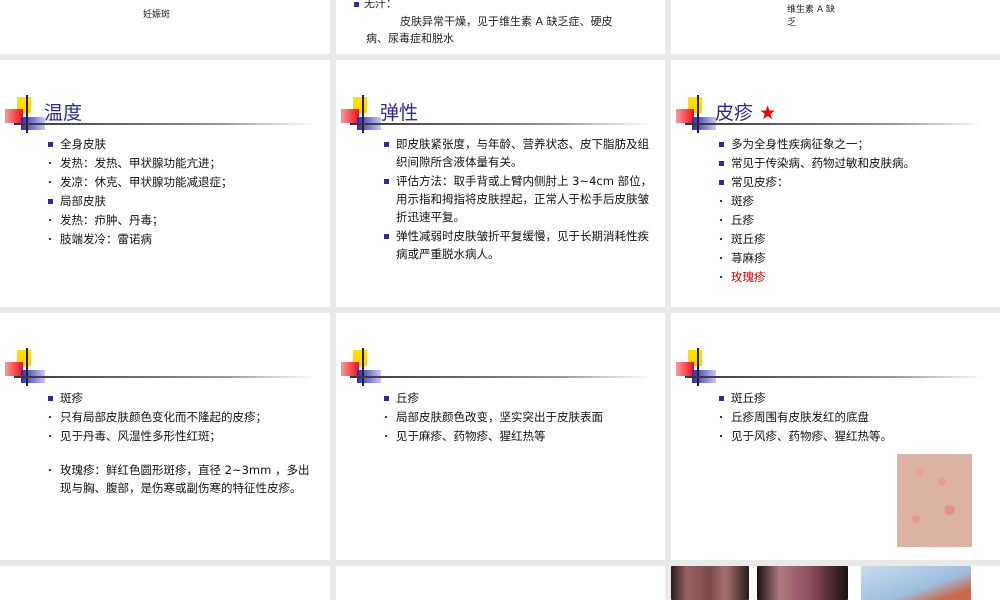 The height and width of the screenshot is (600, 1000). Describe the element at coordinates (768, 113) in the screenshot. I see `star-icon: ★` at that location.